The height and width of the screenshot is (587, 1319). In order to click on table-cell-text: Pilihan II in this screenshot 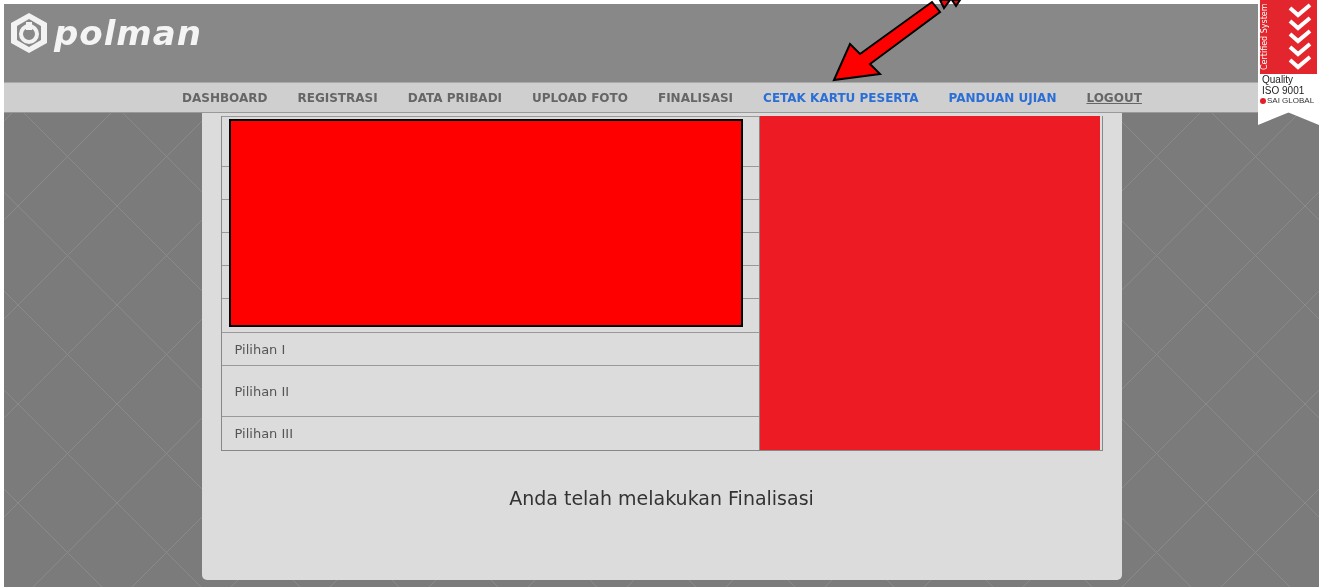, I will do `click(261, 391)`.